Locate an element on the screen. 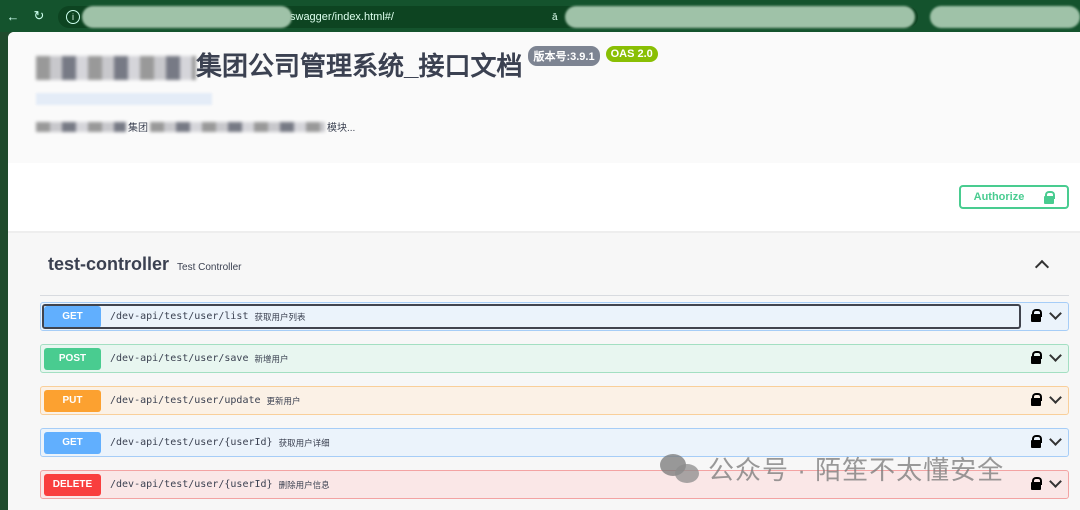 This screenshot has height=510, width=1080. controller-header: test-controller Test Controller is located at coordinates (554, 264).